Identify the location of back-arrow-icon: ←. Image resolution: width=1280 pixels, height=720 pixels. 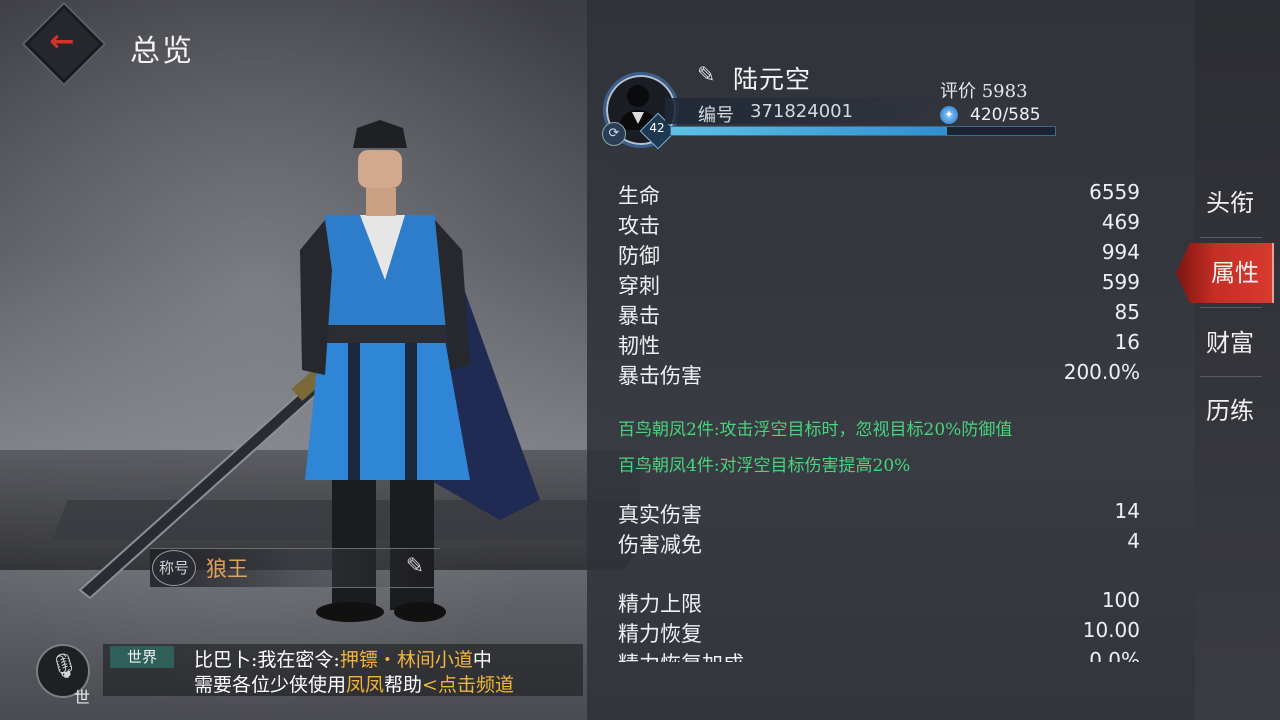
(62, 41).